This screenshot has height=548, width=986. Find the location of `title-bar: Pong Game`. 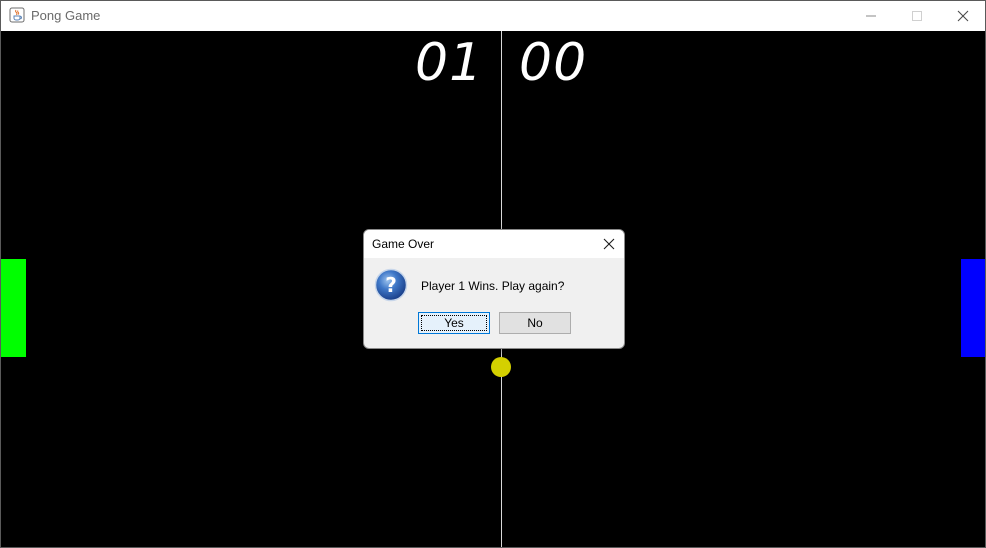

title-bar: Pong Game is located at coordinates (493, 16).